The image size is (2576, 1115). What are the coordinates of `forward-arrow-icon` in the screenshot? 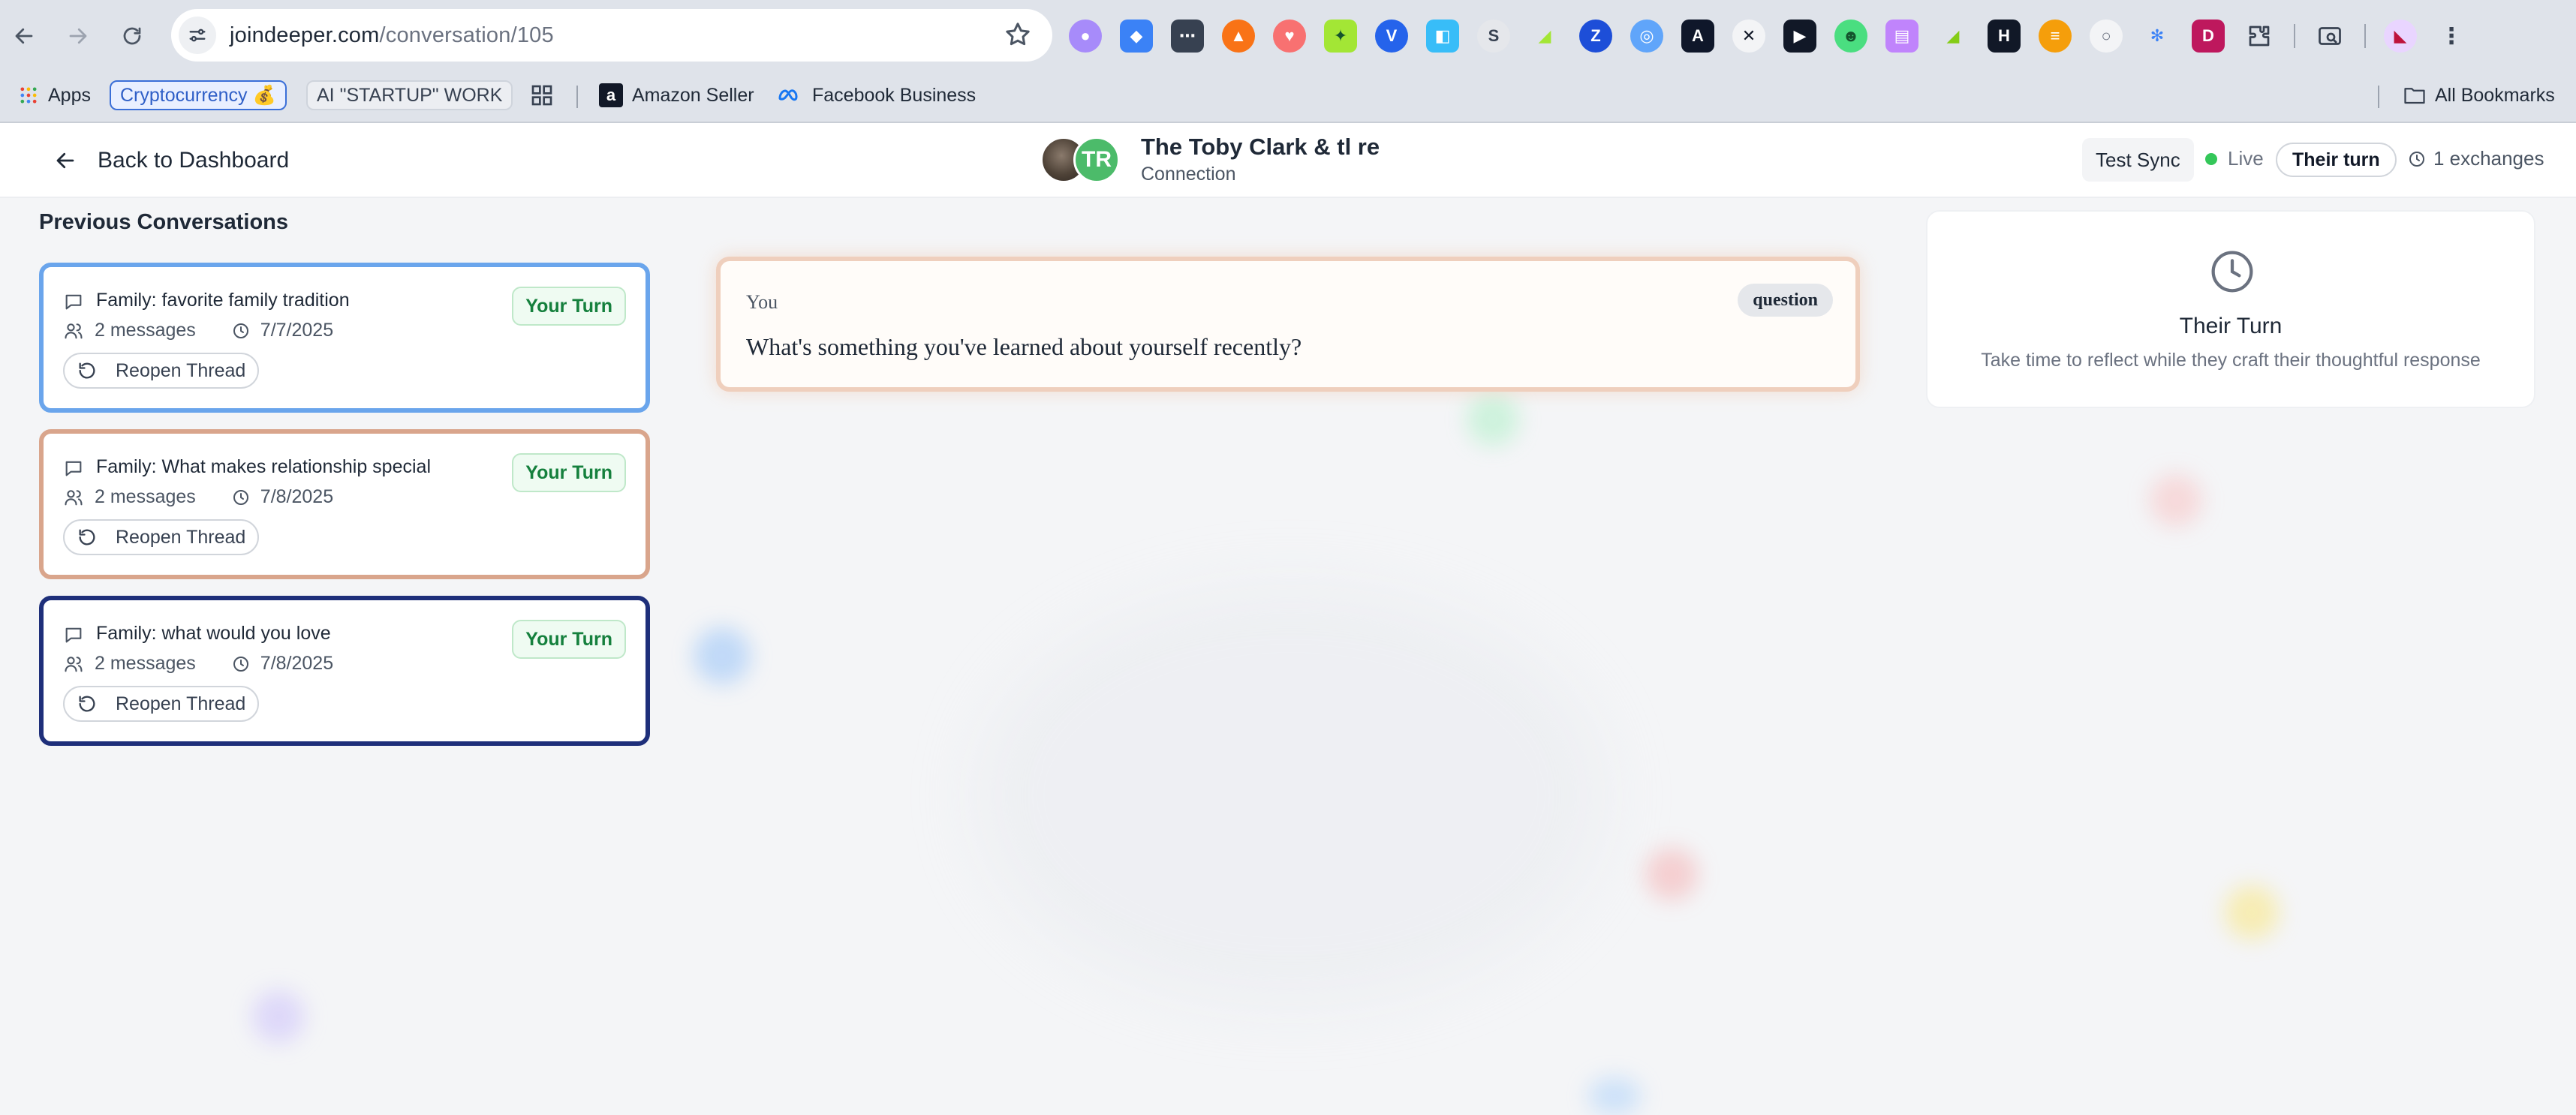 It's located at (78, 36).